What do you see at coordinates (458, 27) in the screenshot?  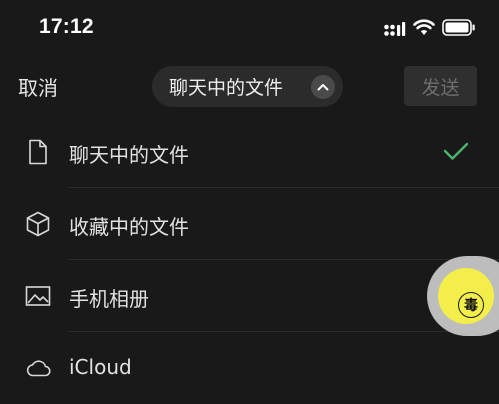 I see `battery-icon` at bounding box center [458, 27].